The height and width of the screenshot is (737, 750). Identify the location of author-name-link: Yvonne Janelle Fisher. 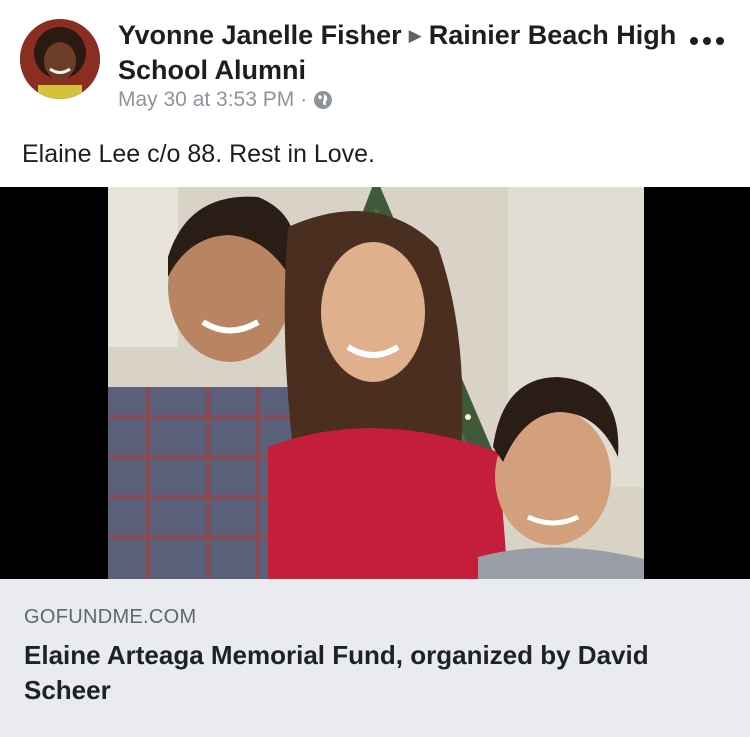
(260, 35).